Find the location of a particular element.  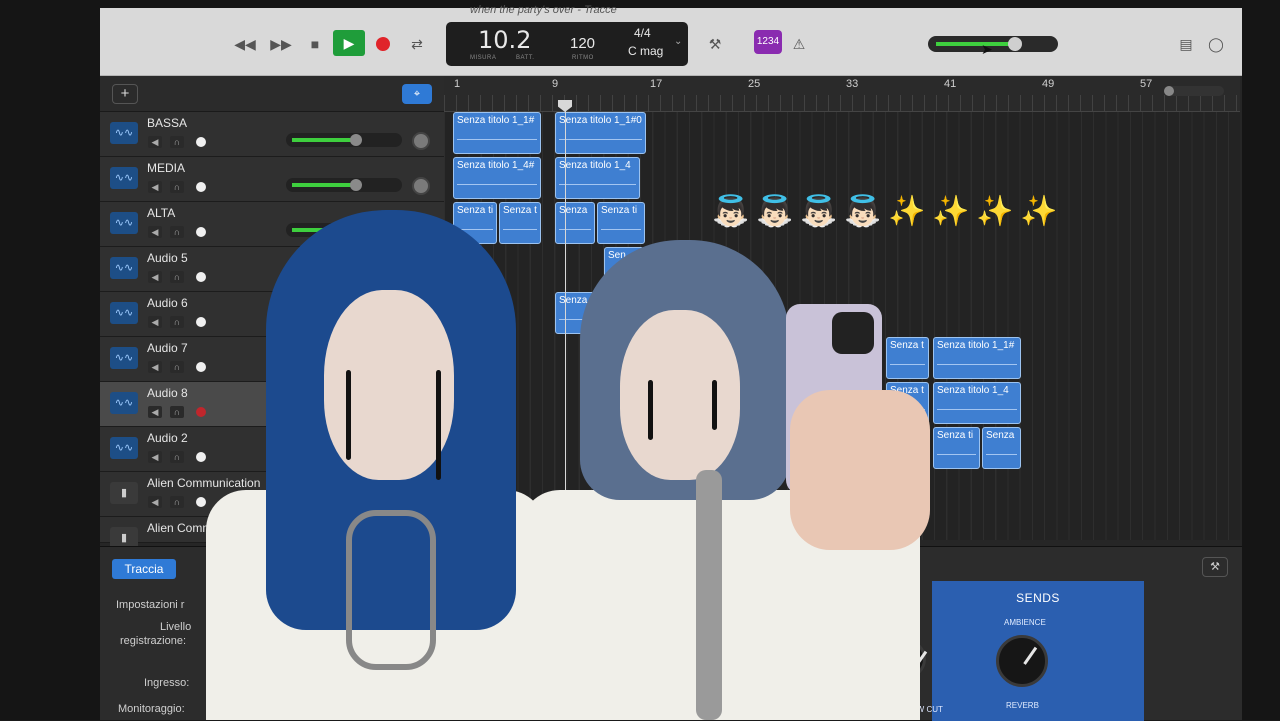

chevron-down-icon: ⌄ is located at coordinates (678, 41).